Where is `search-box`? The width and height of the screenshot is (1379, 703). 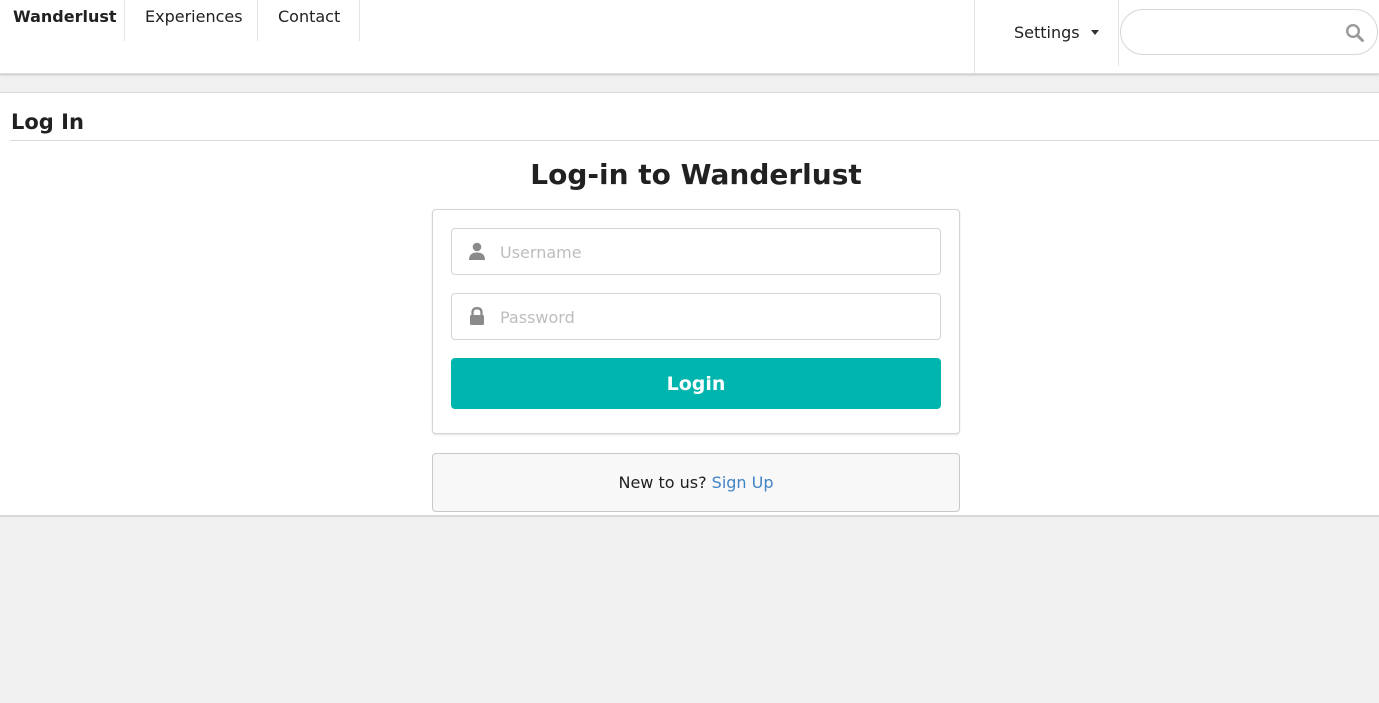
search-box is located at coordinates (1249, 32).